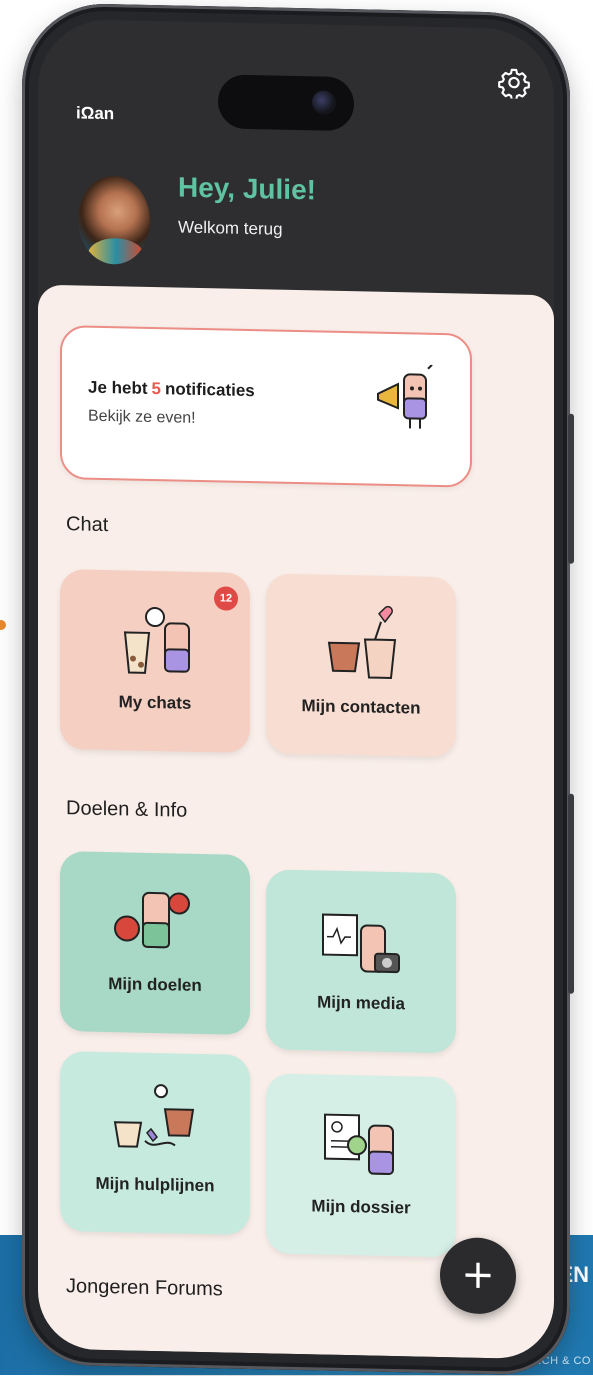 The height and width of the screenshot is (1376, 593). Describe the element at coordinates (155, 985) in the screenshot. I see `tile-label-mijn-doelen: Mijn doelen` at that location.